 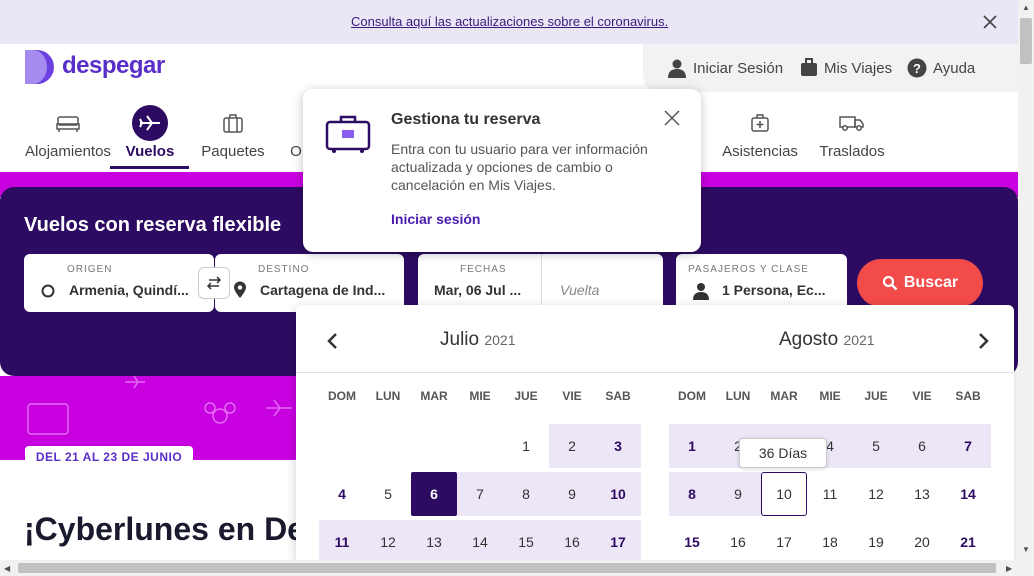 What do you see at coordinates (1026, 549) in the screenshot?
I see `scroll-down-arrow: ▼` at bounding box center [1026, 549].